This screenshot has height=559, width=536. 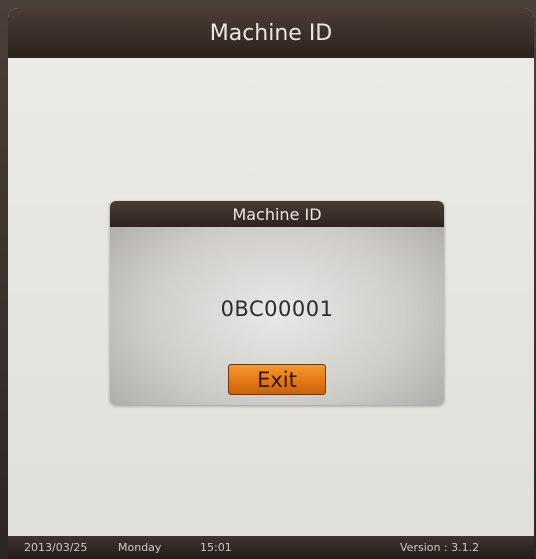 I want to click on status-bar: 2013/03/25 Monday 15:01 Version : 3.1.2, so click(x=271, y=547).